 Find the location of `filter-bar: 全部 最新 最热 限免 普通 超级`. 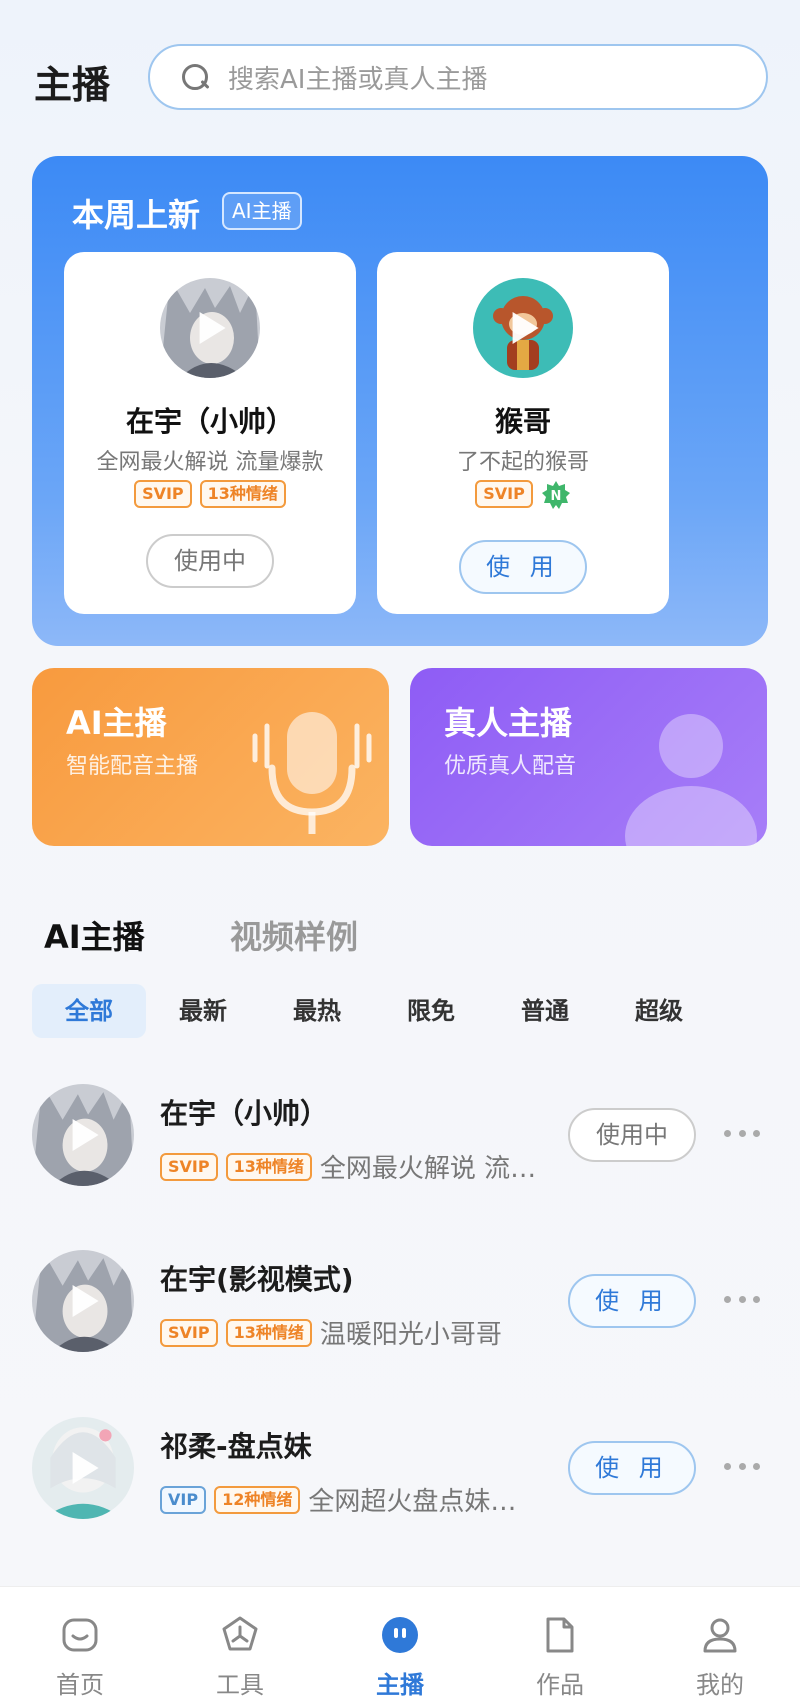

filter-bar: 全部 最新 最热 限免 普通 超级 is located at coordinates (374, 1011).